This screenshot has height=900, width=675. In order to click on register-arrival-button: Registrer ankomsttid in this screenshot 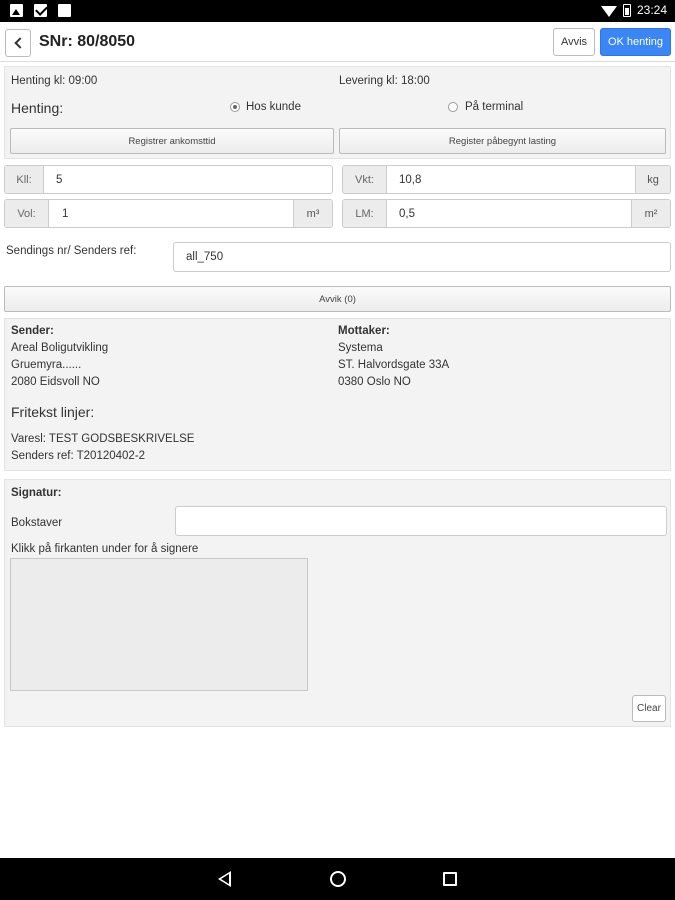, I will do `click(172, 141)`.